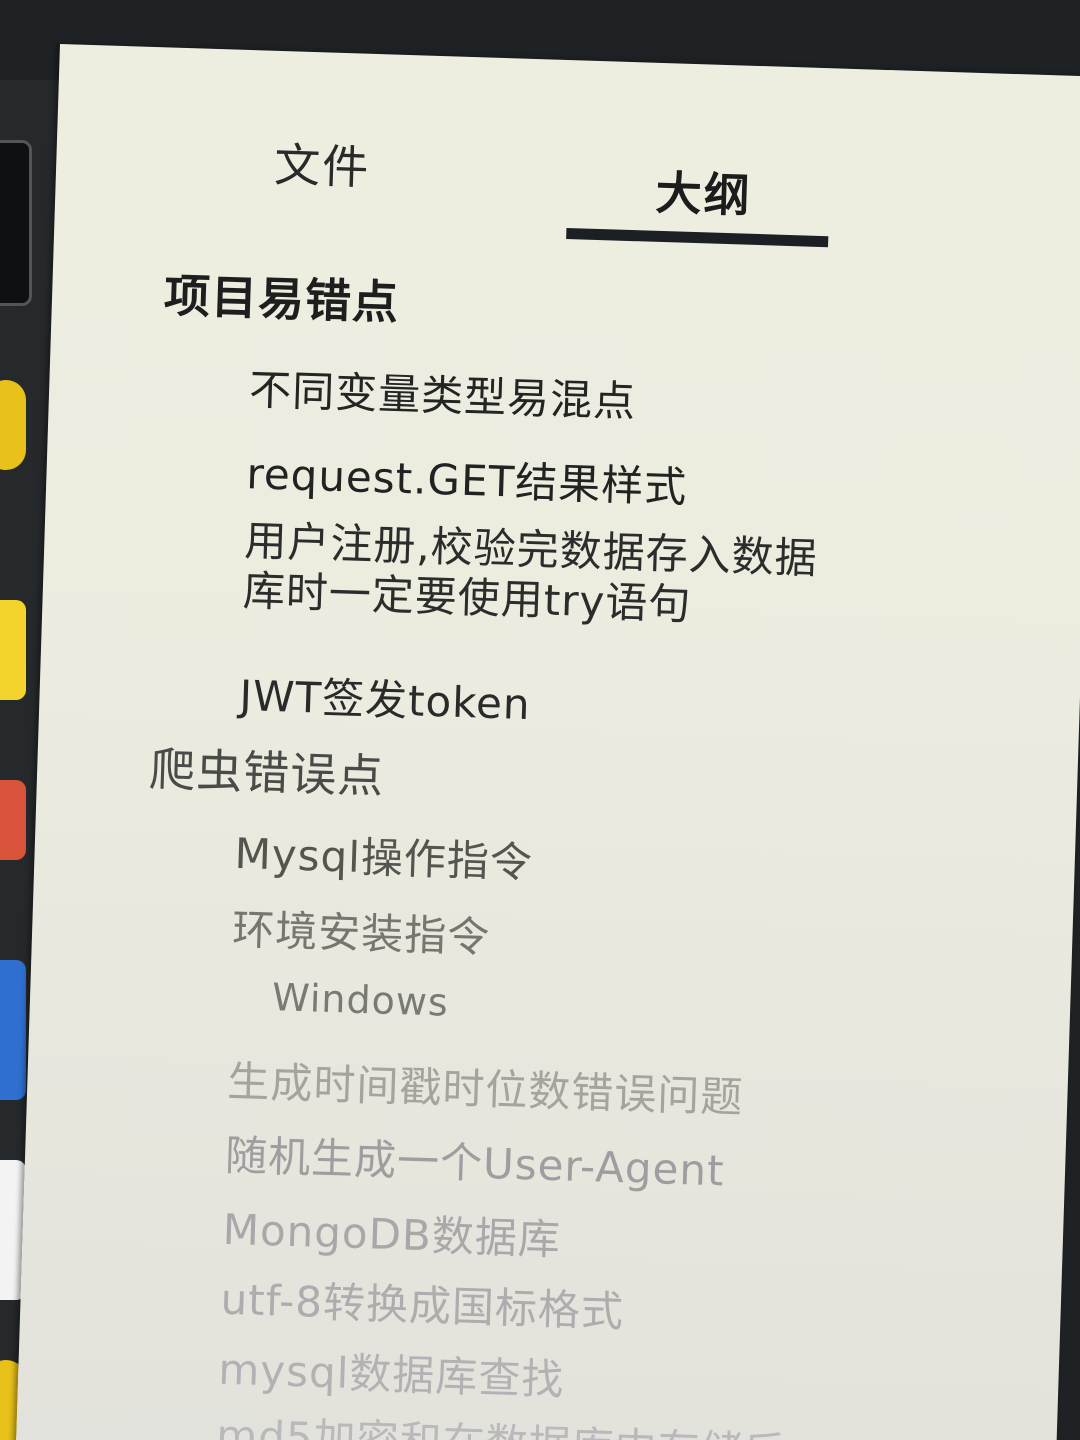  What do you see at coordinates (543, 575) in the screenshot?
I see `outline-item: 用户注册,校验完数据存入数据库时一定要使用try语句` at bounding box center [543, 575].